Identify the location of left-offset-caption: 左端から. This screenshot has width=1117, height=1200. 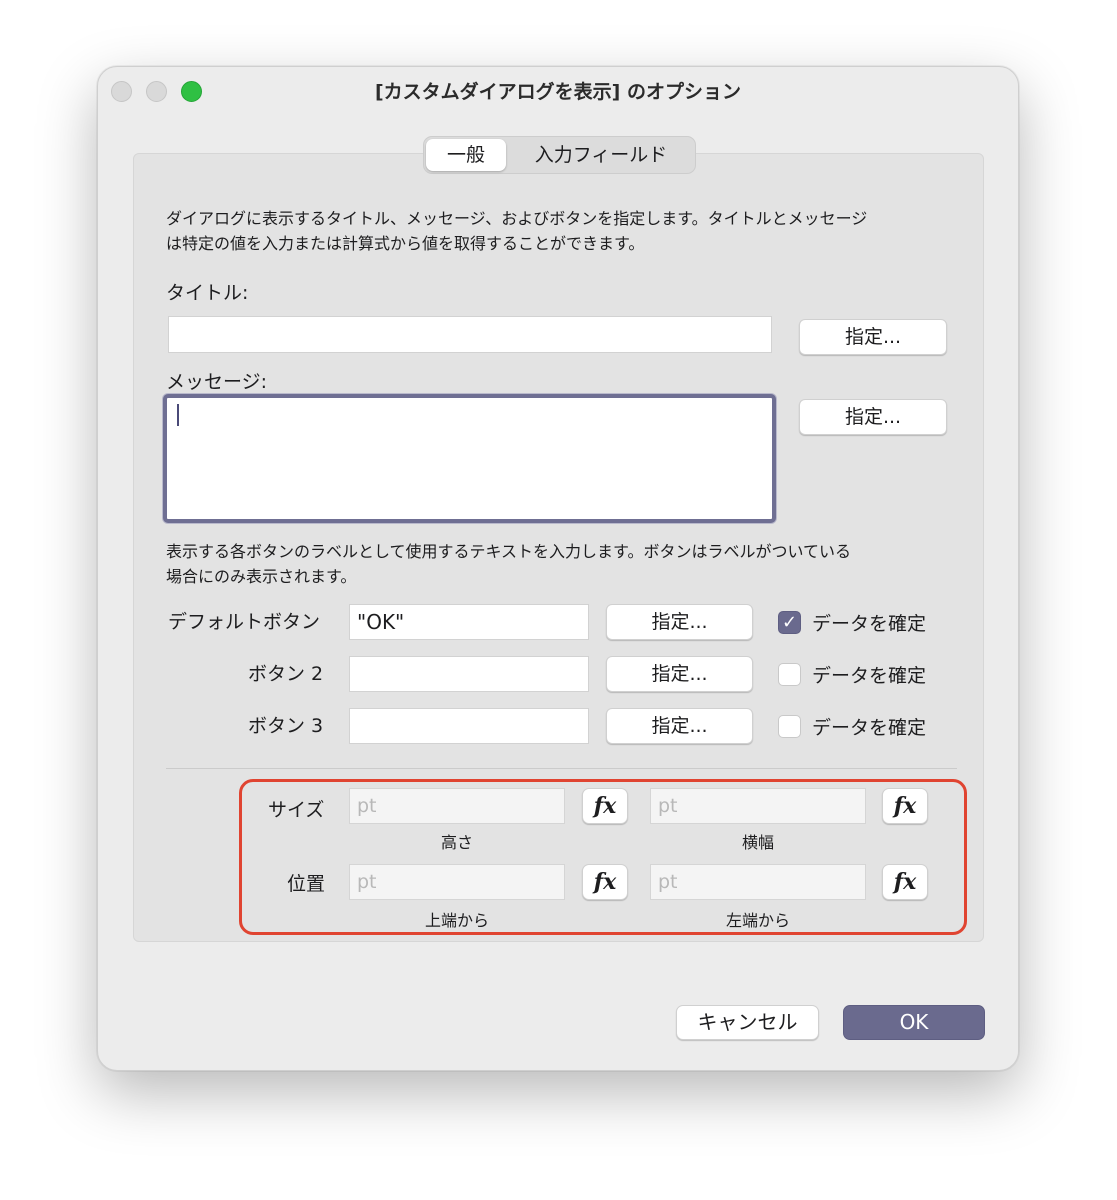
(757, 920).